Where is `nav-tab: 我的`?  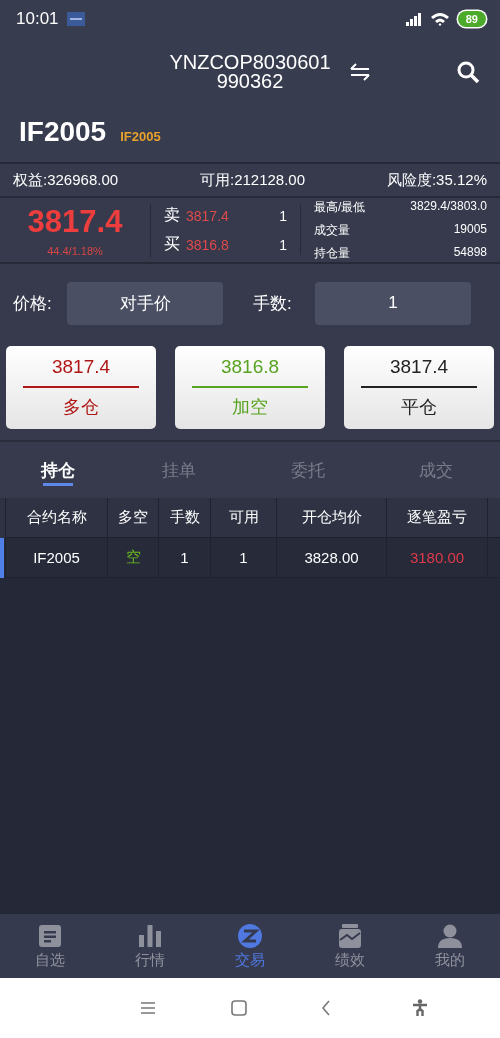
nav-tab: 我的 is located at coordinates (450, 946).